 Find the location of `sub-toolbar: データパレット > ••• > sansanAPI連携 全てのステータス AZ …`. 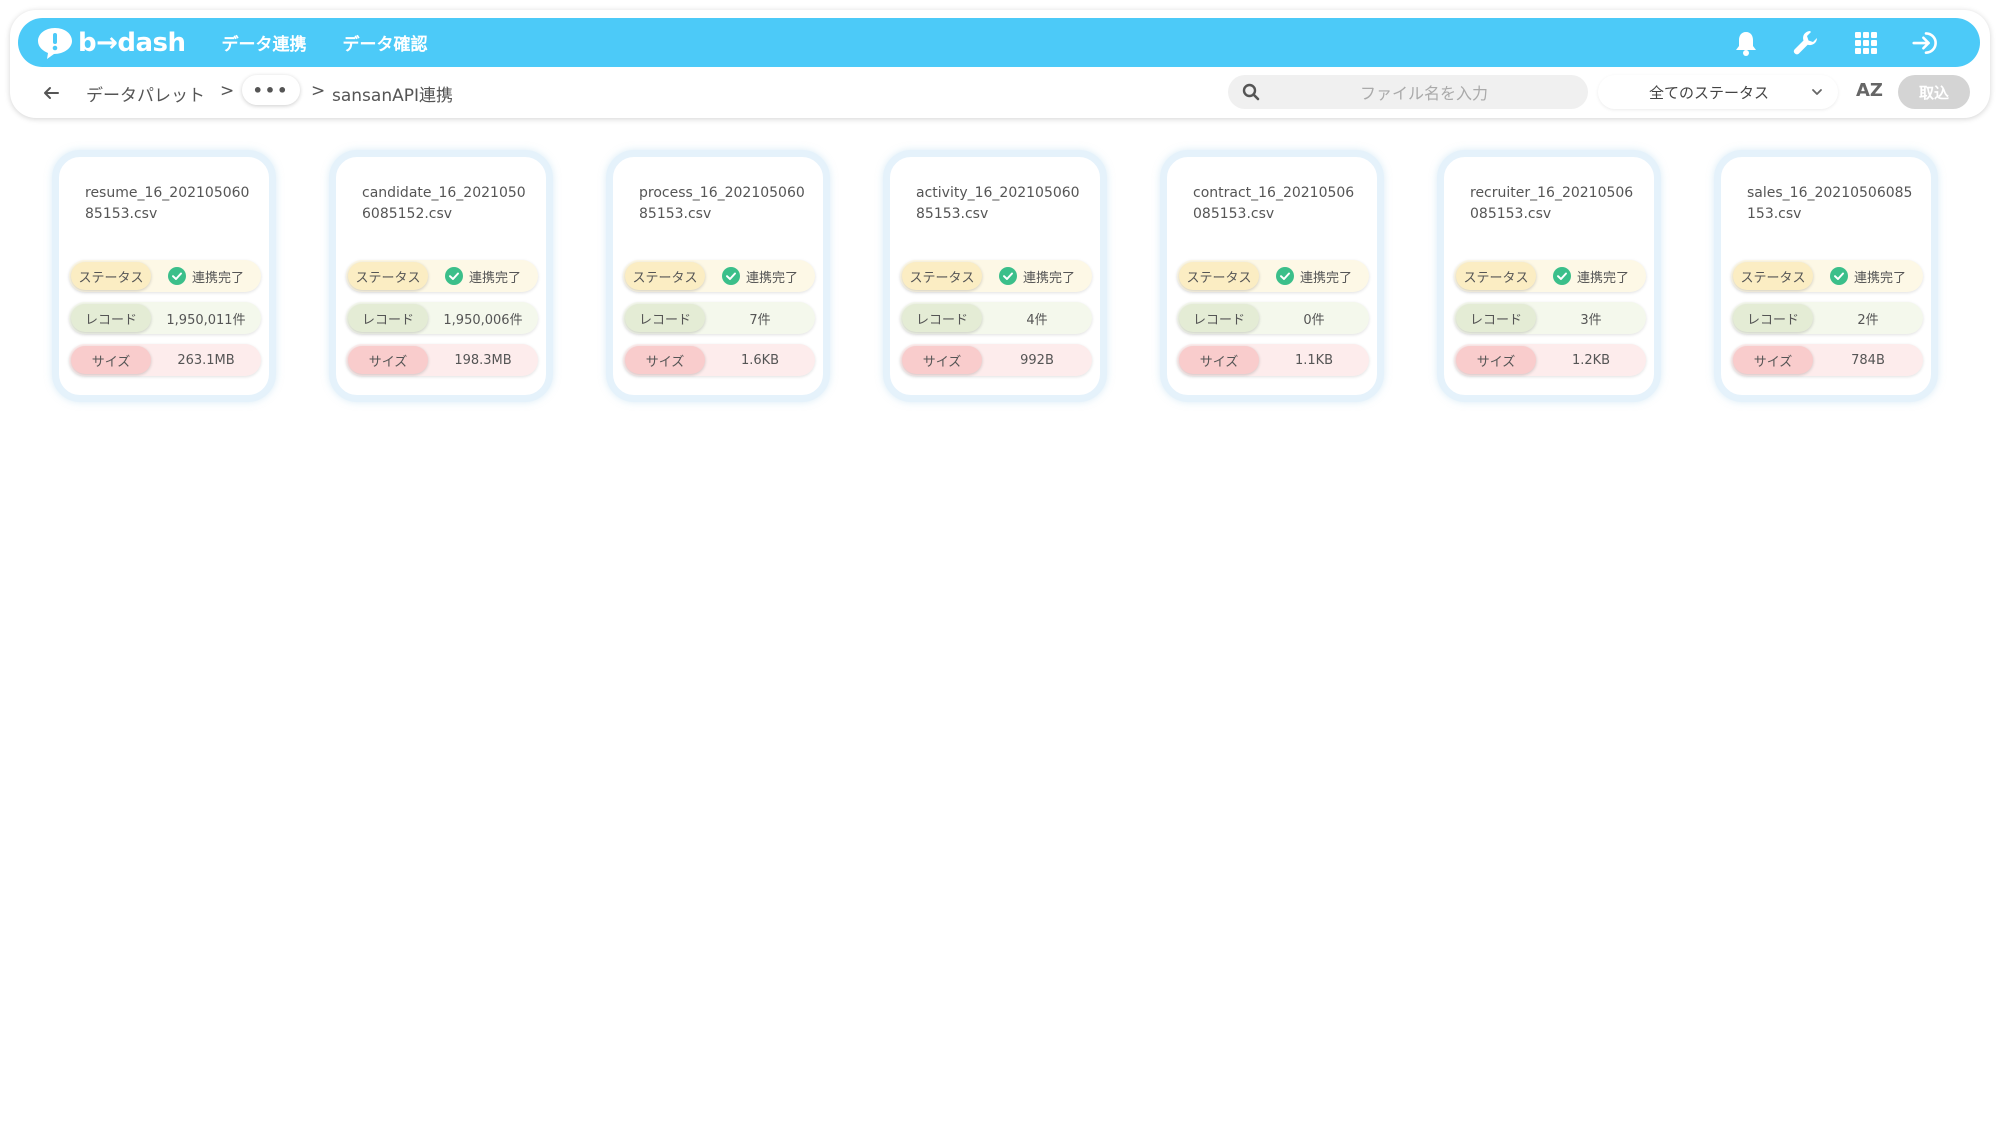

sub-toolbar: データパレット > ••• > sansanAPI連携 全てのステータス AZ … is located at coordinates (1000, 93).